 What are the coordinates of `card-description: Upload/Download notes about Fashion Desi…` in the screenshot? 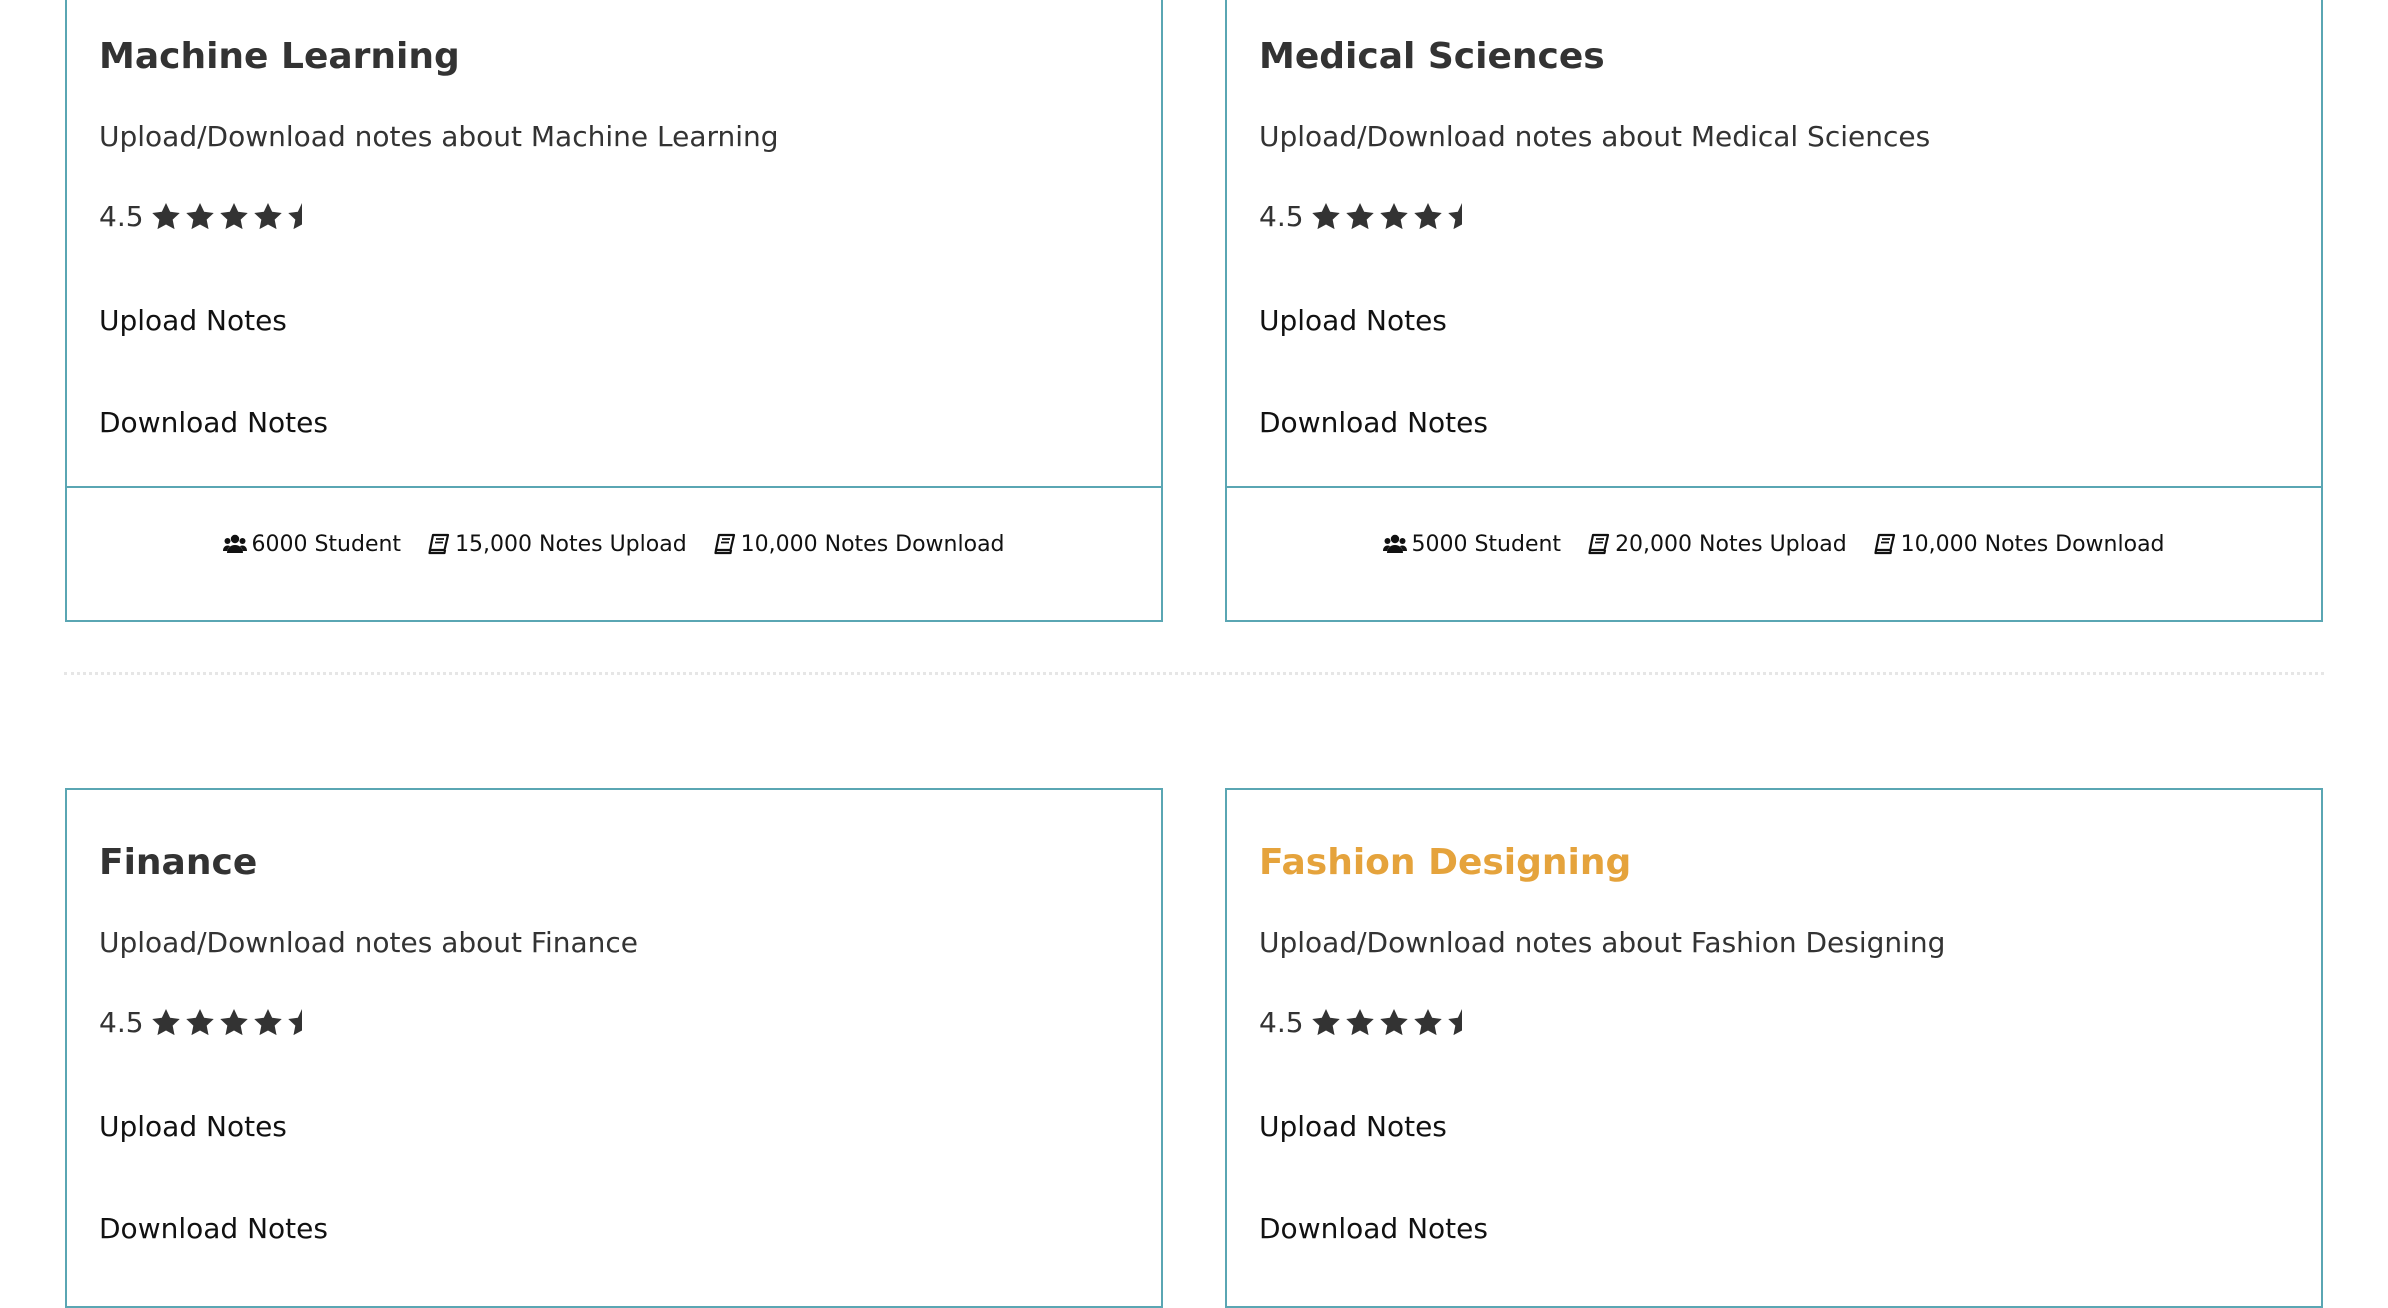 It's located at (1602, 942).